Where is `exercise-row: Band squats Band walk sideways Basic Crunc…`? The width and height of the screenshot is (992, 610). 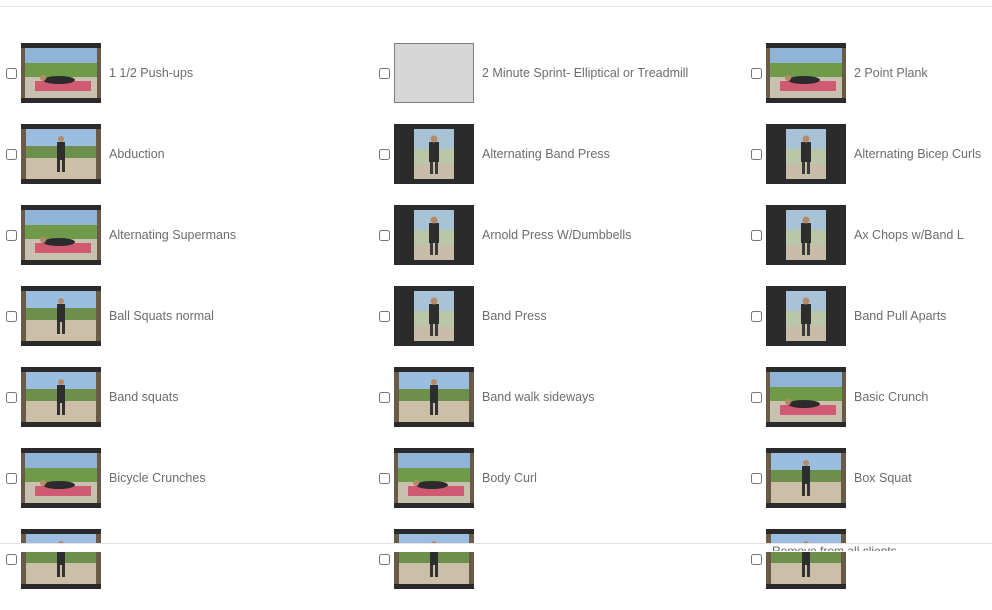 exercise-row: Band squats Band walk sideways Basic Crunc… is located at coordinates (496, 407).